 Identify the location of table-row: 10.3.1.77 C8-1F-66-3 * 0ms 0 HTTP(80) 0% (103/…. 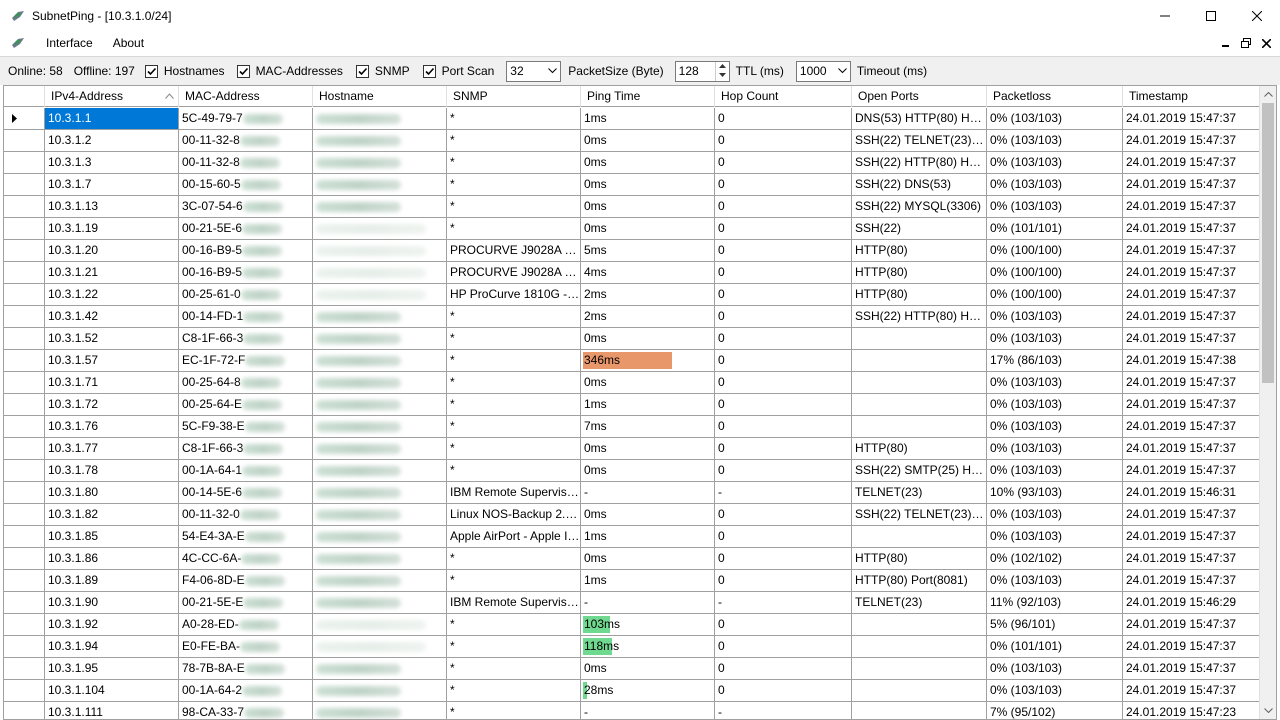
(632, 449).